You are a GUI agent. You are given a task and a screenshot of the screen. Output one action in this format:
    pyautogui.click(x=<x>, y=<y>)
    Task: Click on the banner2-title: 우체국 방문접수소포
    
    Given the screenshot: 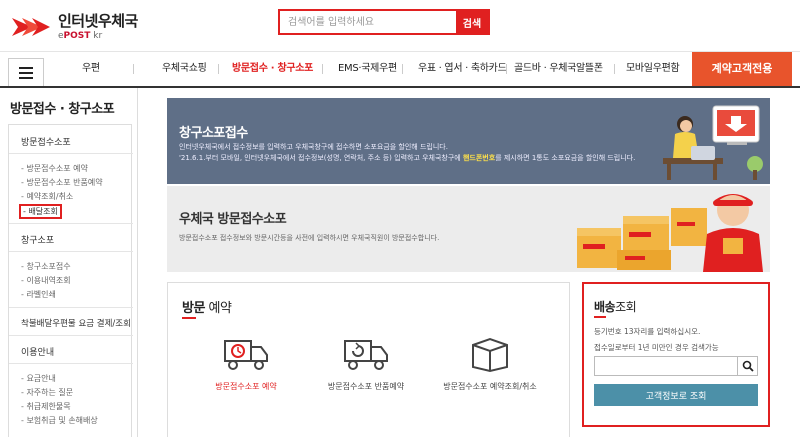 What is the action you would take?
    pyautogui.click(x=233, y=219)
    